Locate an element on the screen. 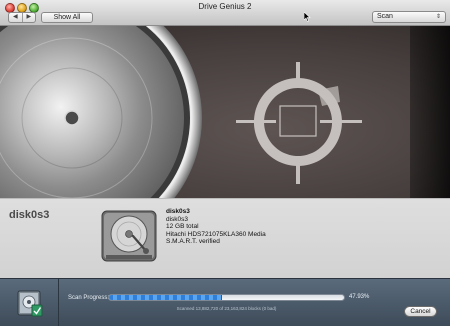  cancel-button: Cancel is located at coordinates (420, 311).